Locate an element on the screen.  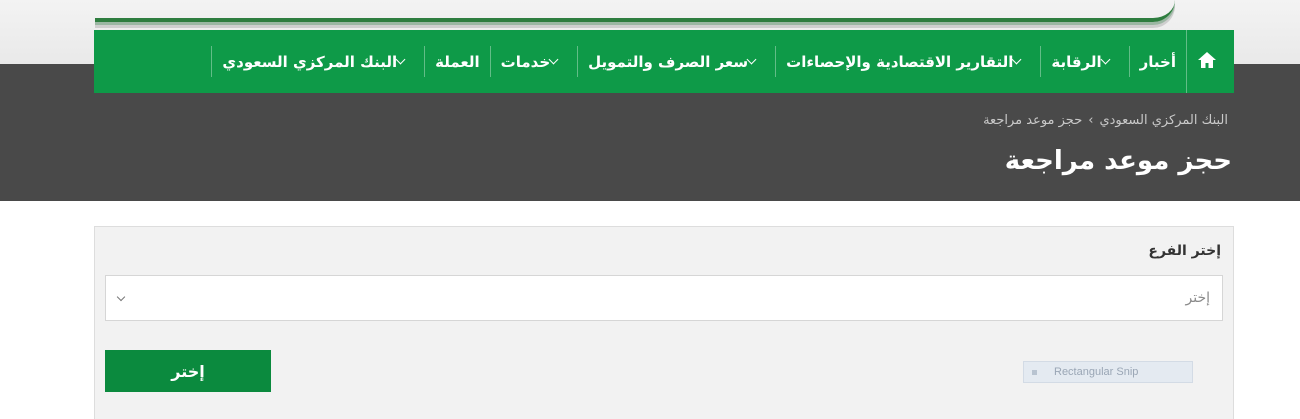
branch-select: إختر is located at coordinates (664, 298).